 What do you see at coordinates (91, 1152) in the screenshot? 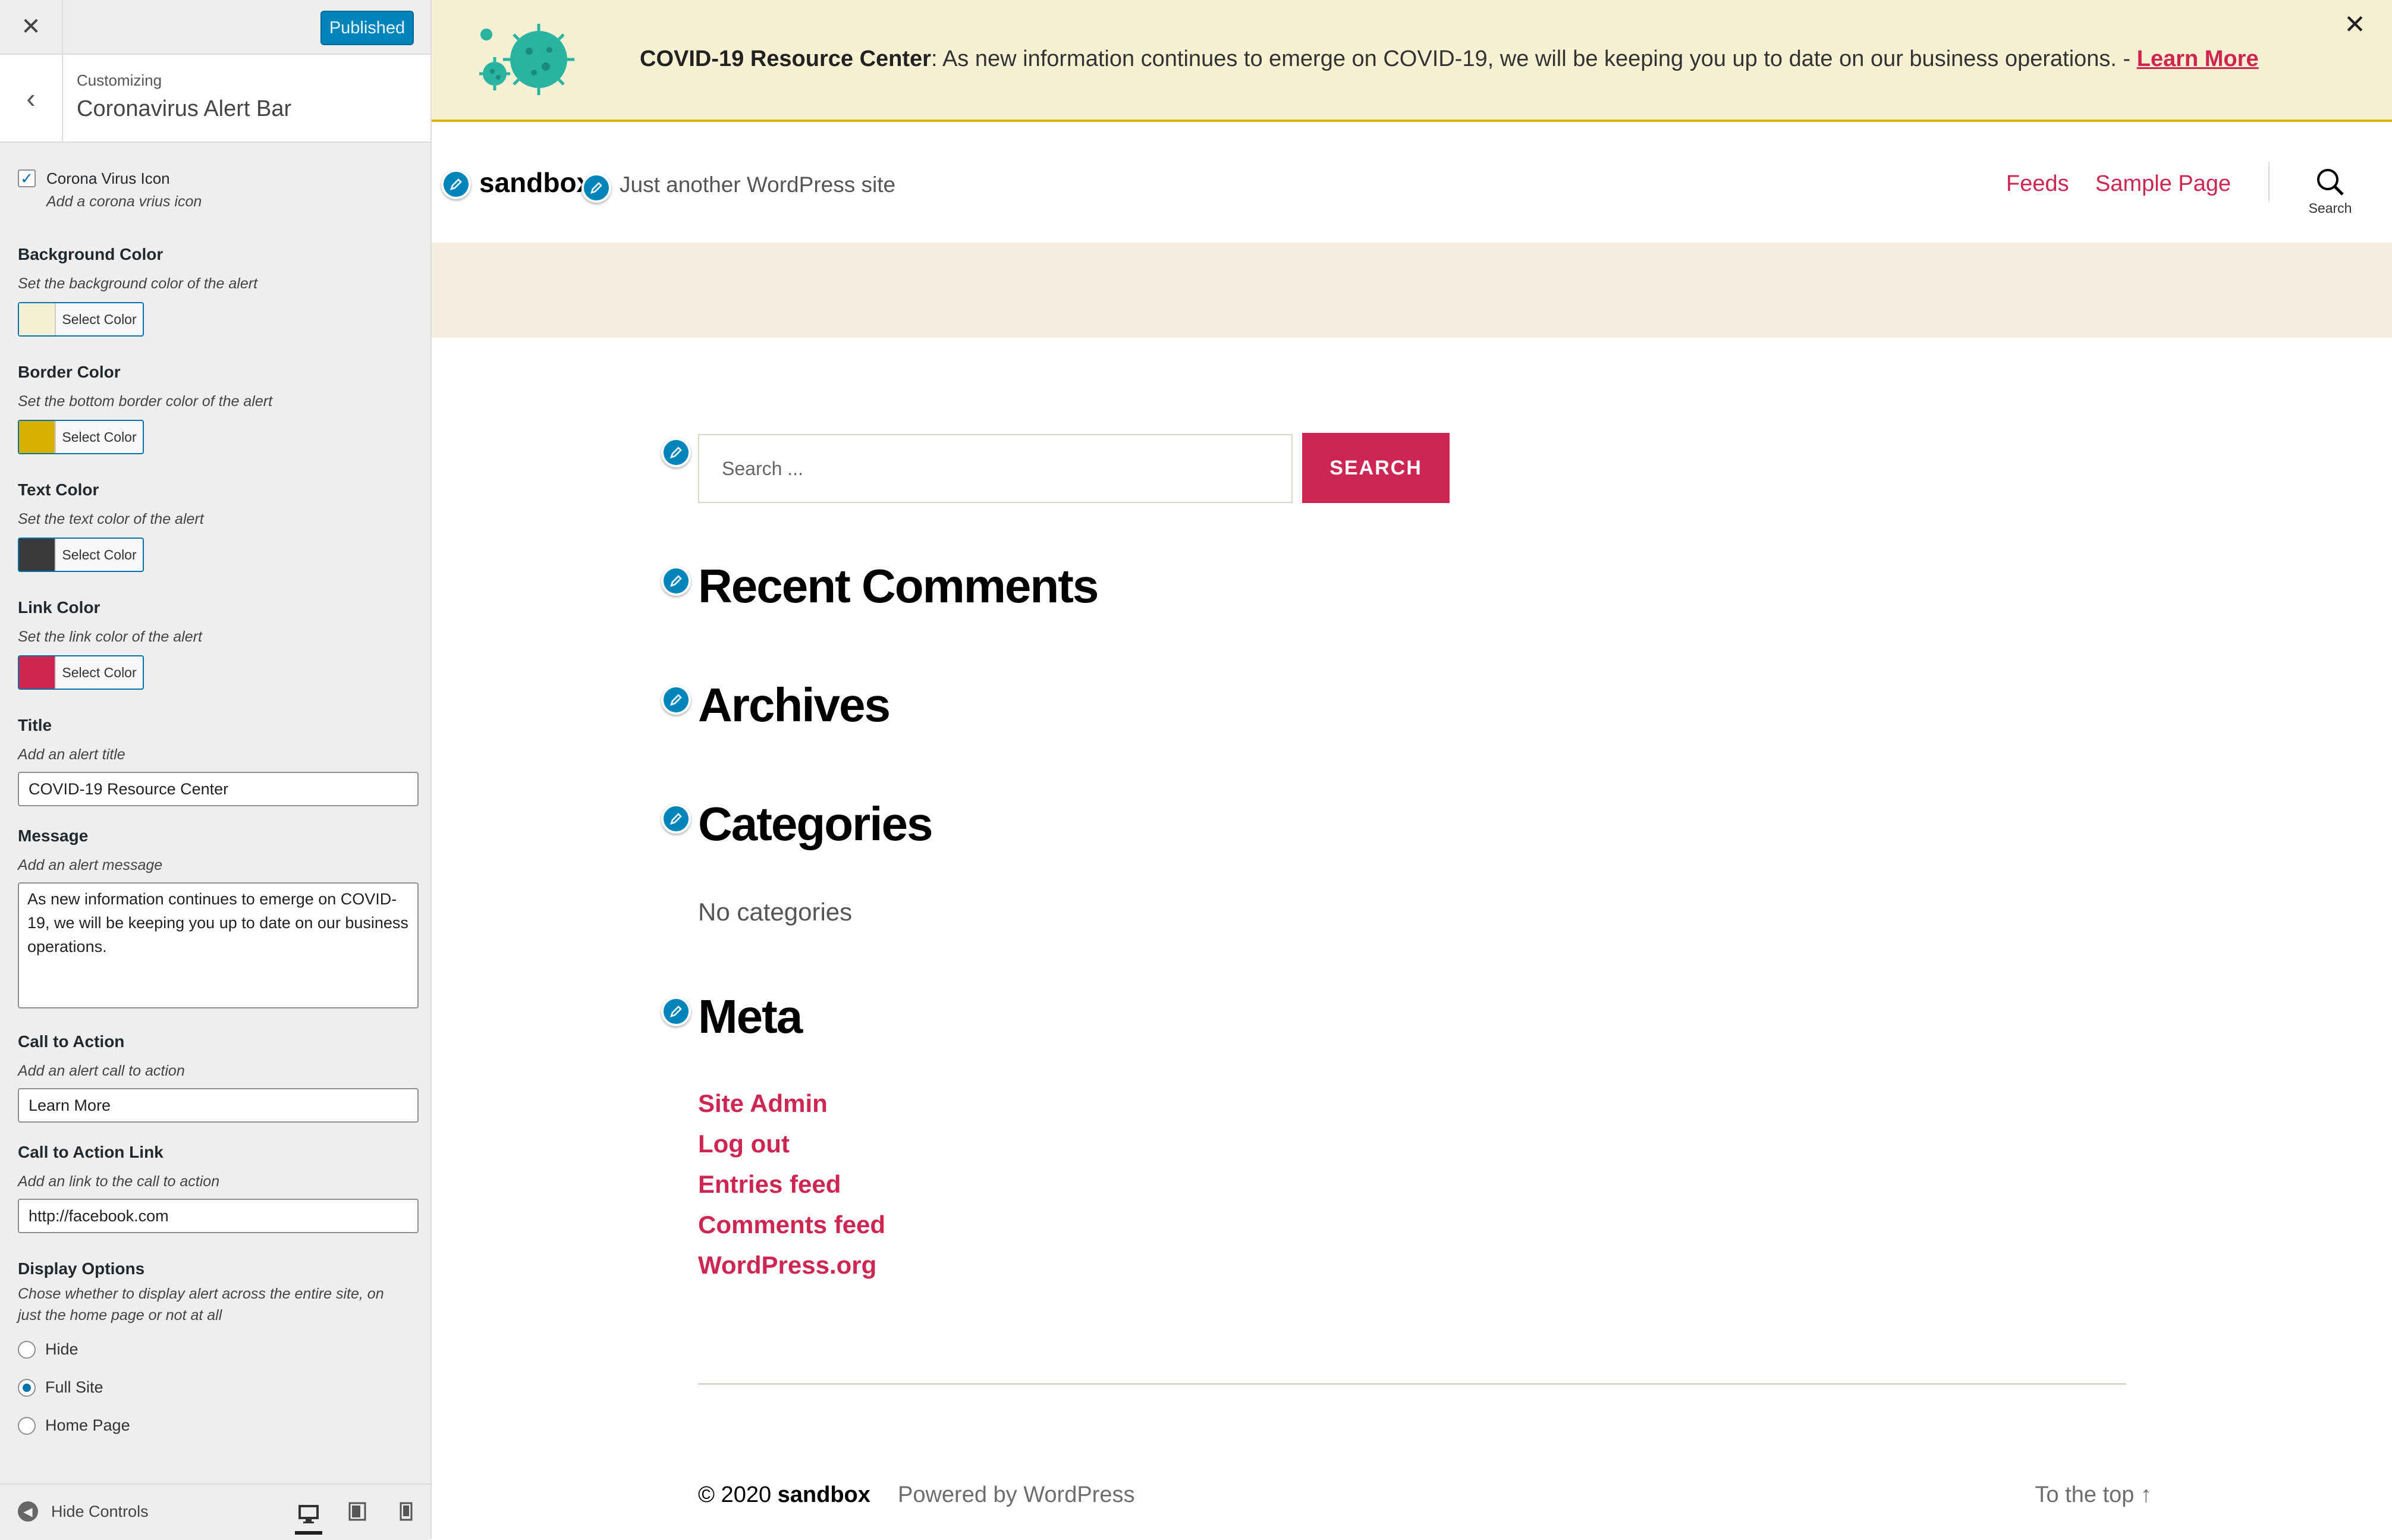
I see `cta-link-label: Call to Action Link` at bounding box center [91, 1152].